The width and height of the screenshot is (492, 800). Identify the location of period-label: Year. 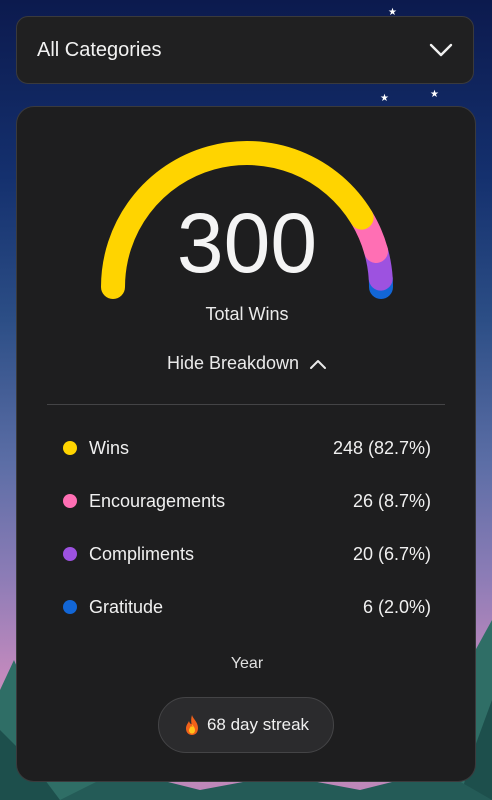
(247, 663).